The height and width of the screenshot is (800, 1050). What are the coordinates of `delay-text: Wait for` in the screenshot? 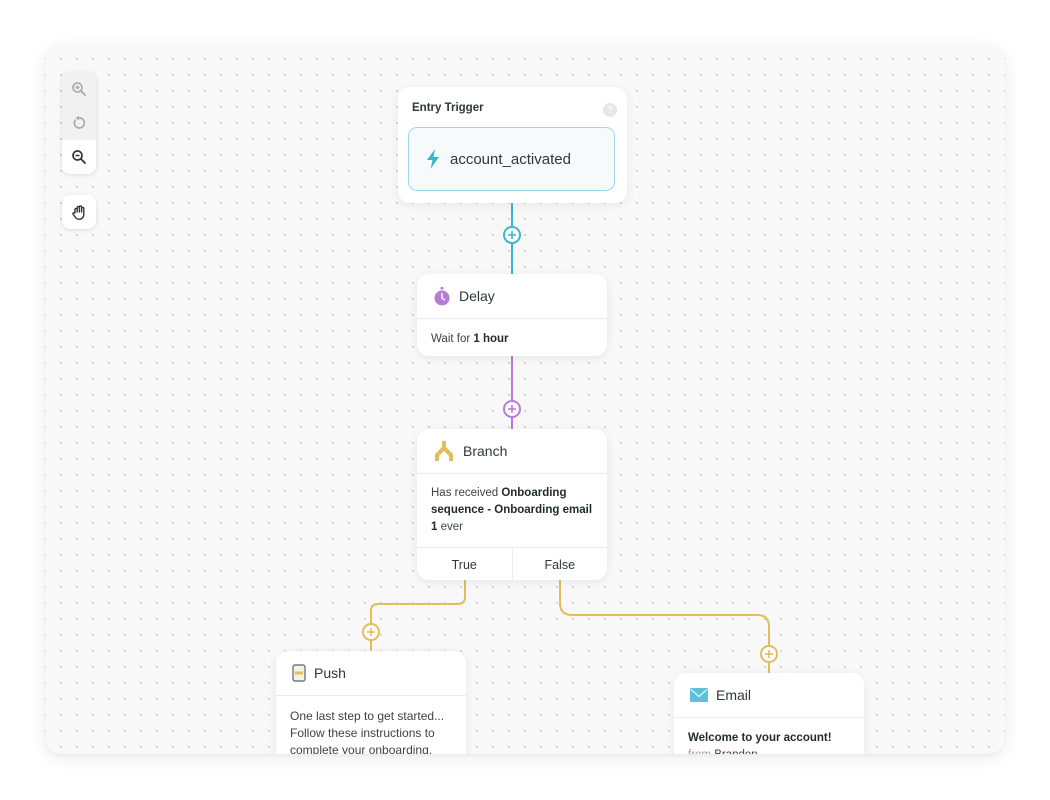 It's located at (452, 339).